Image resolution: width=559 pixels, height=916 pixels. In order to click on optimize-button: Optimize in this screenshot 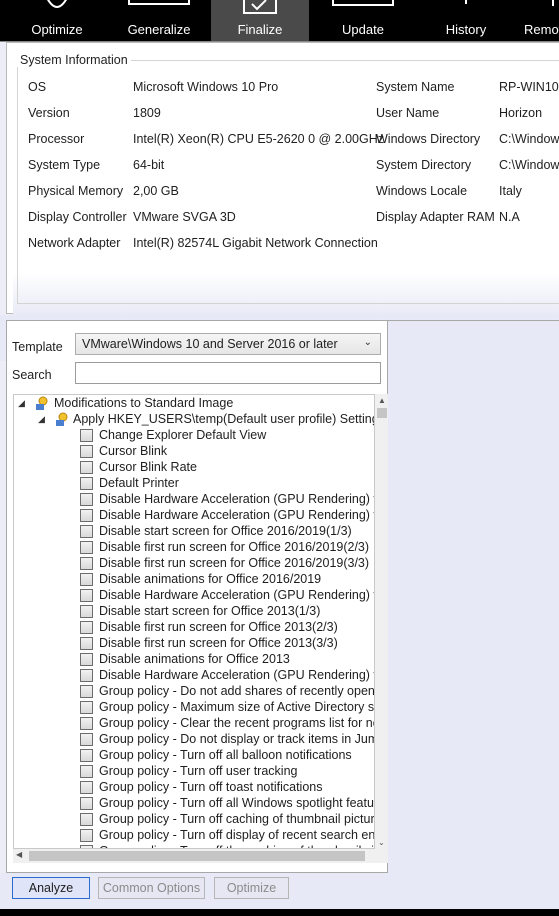, I will do `click(251, 888)`.